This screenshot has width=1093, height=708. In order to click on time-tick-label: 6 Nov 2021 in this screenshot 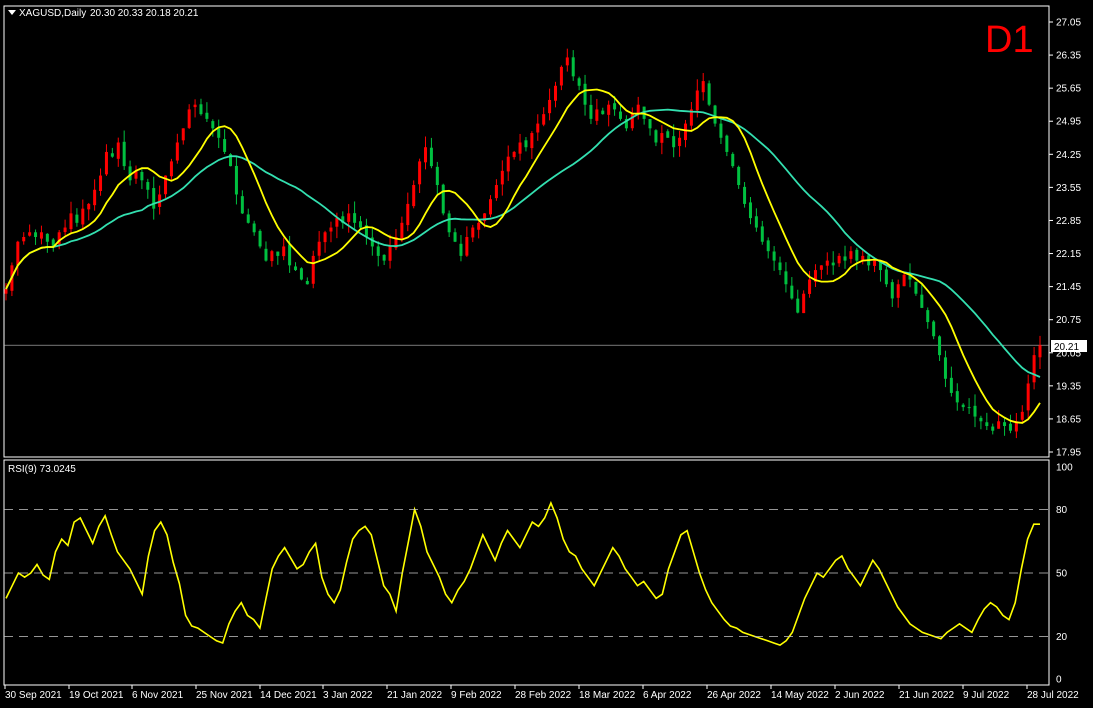, I will do `click(158, 695)`.